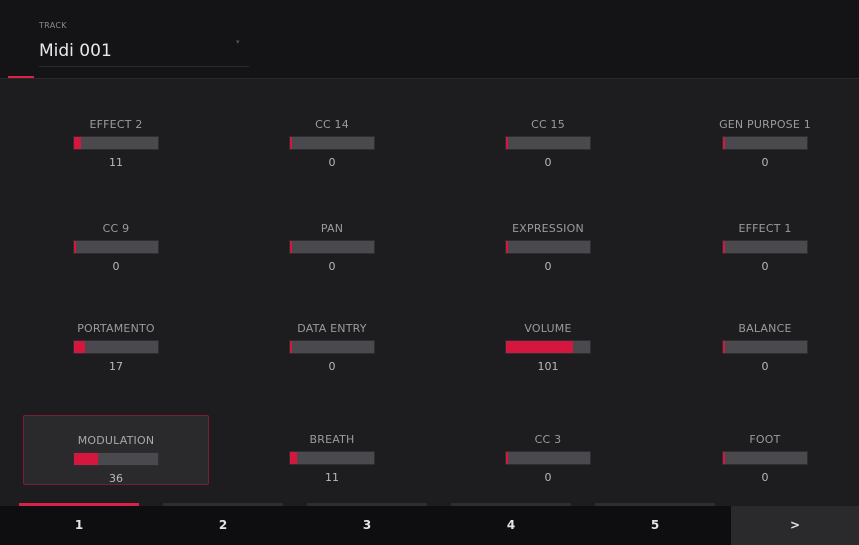 The image size is (859, 545). Describe the element at coordinates (144, 66) in the screenshot. I see `track-selector-underline` at that location.